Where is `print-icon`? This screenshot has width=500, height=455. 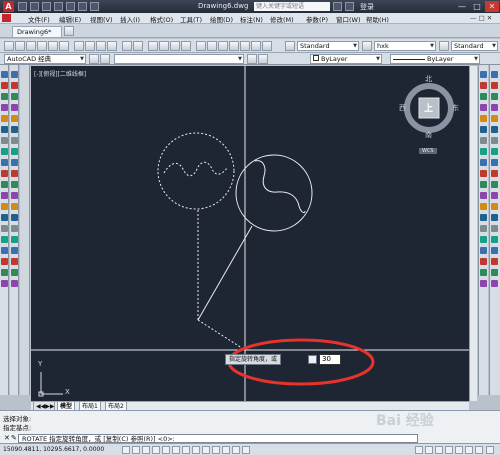
print-icon is located at coordinates (70, 6).